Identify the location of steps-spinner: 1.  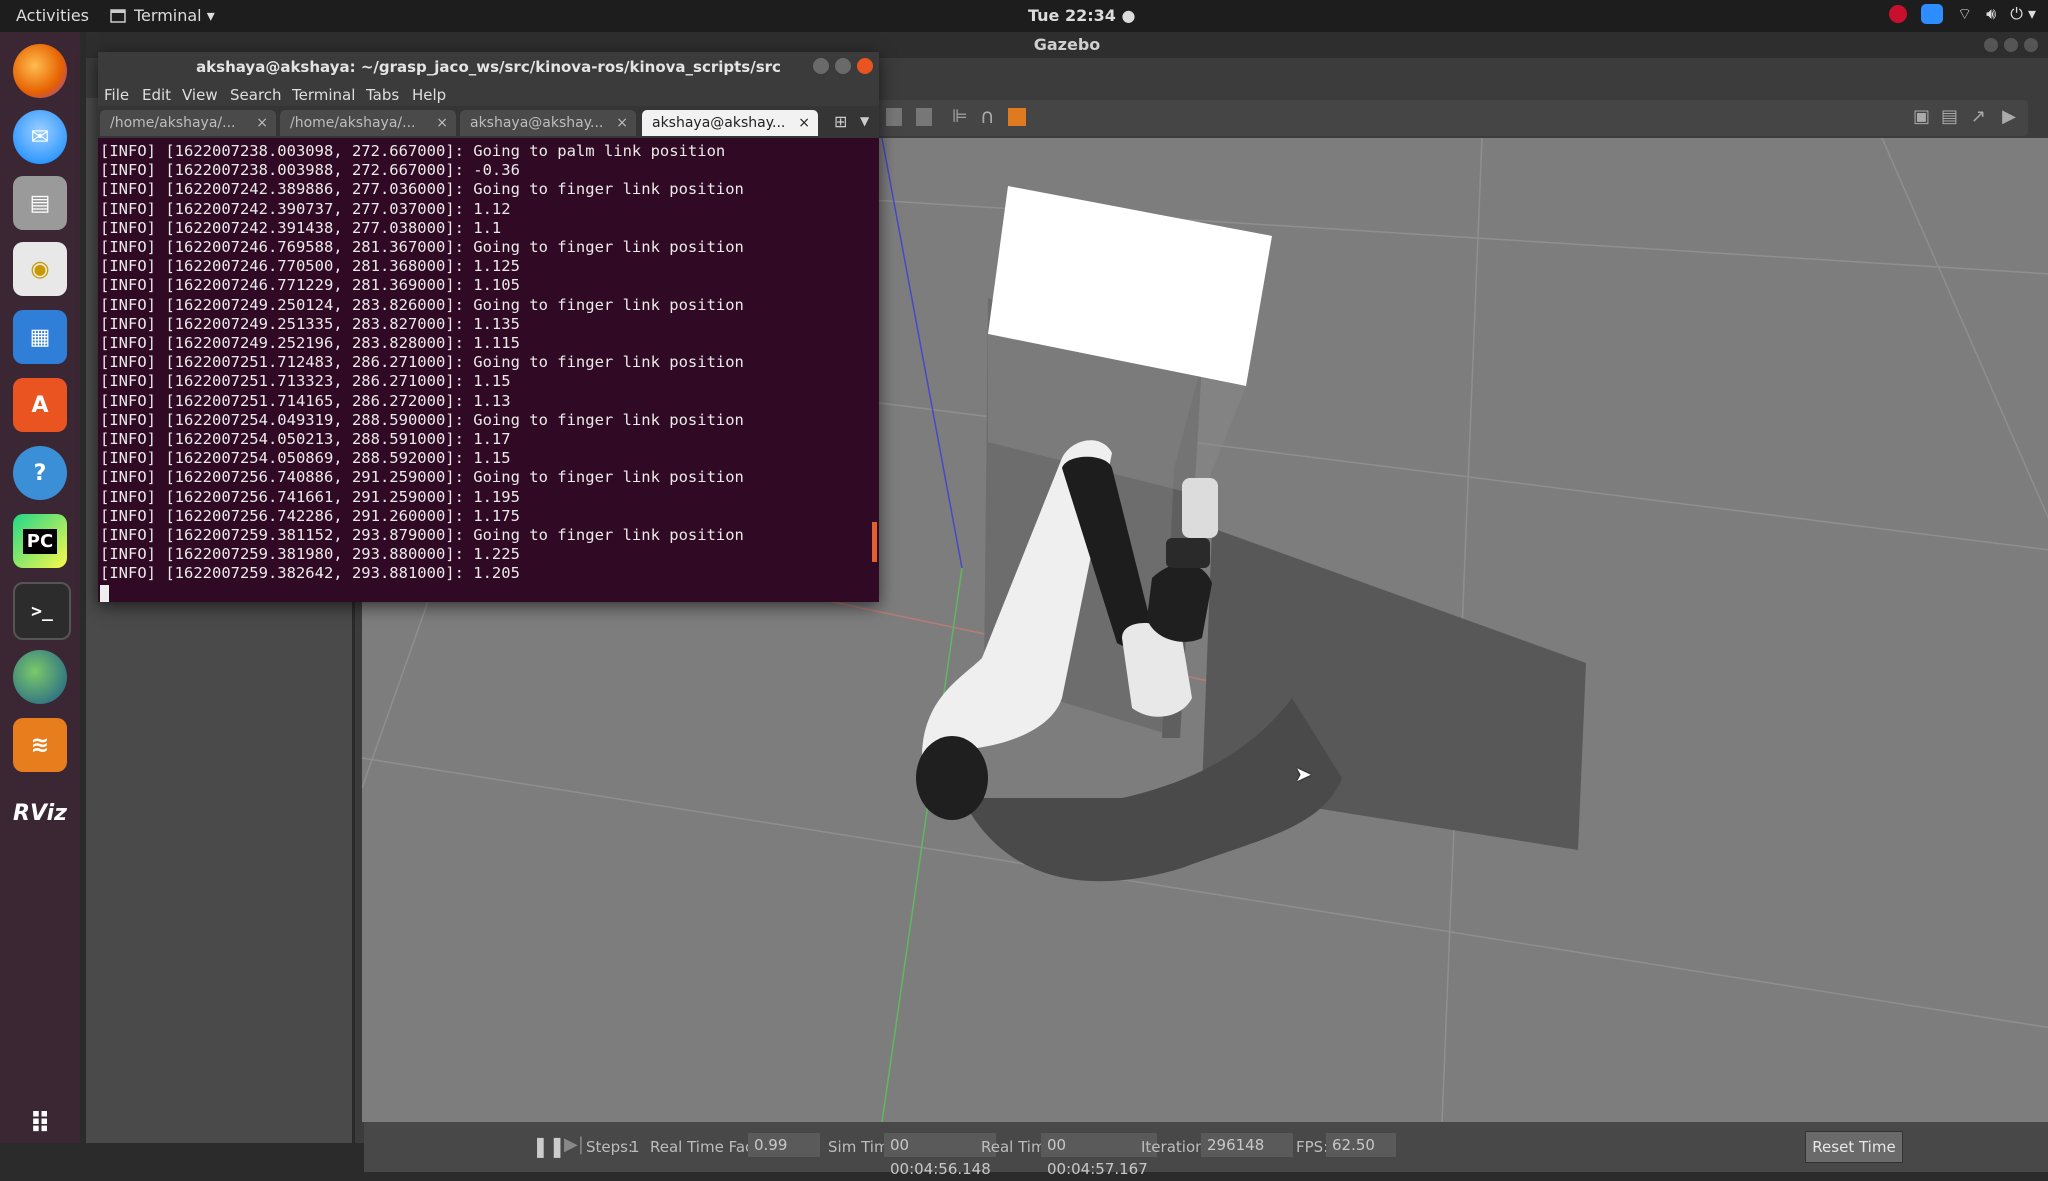
(635, 1147).